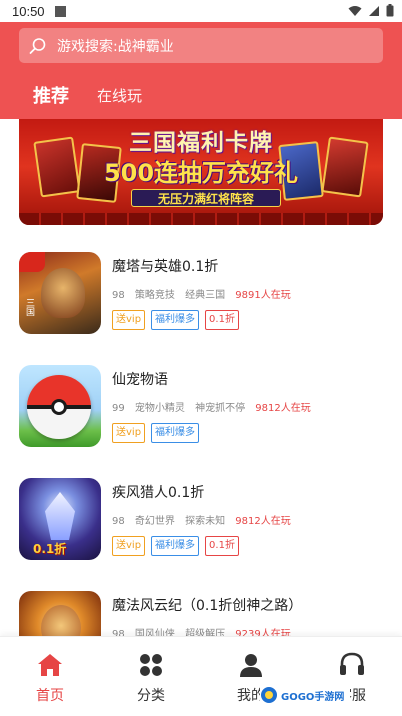 This screenshot has height=716, width=402. I want to click on pokeball-button, so click(59, 407).